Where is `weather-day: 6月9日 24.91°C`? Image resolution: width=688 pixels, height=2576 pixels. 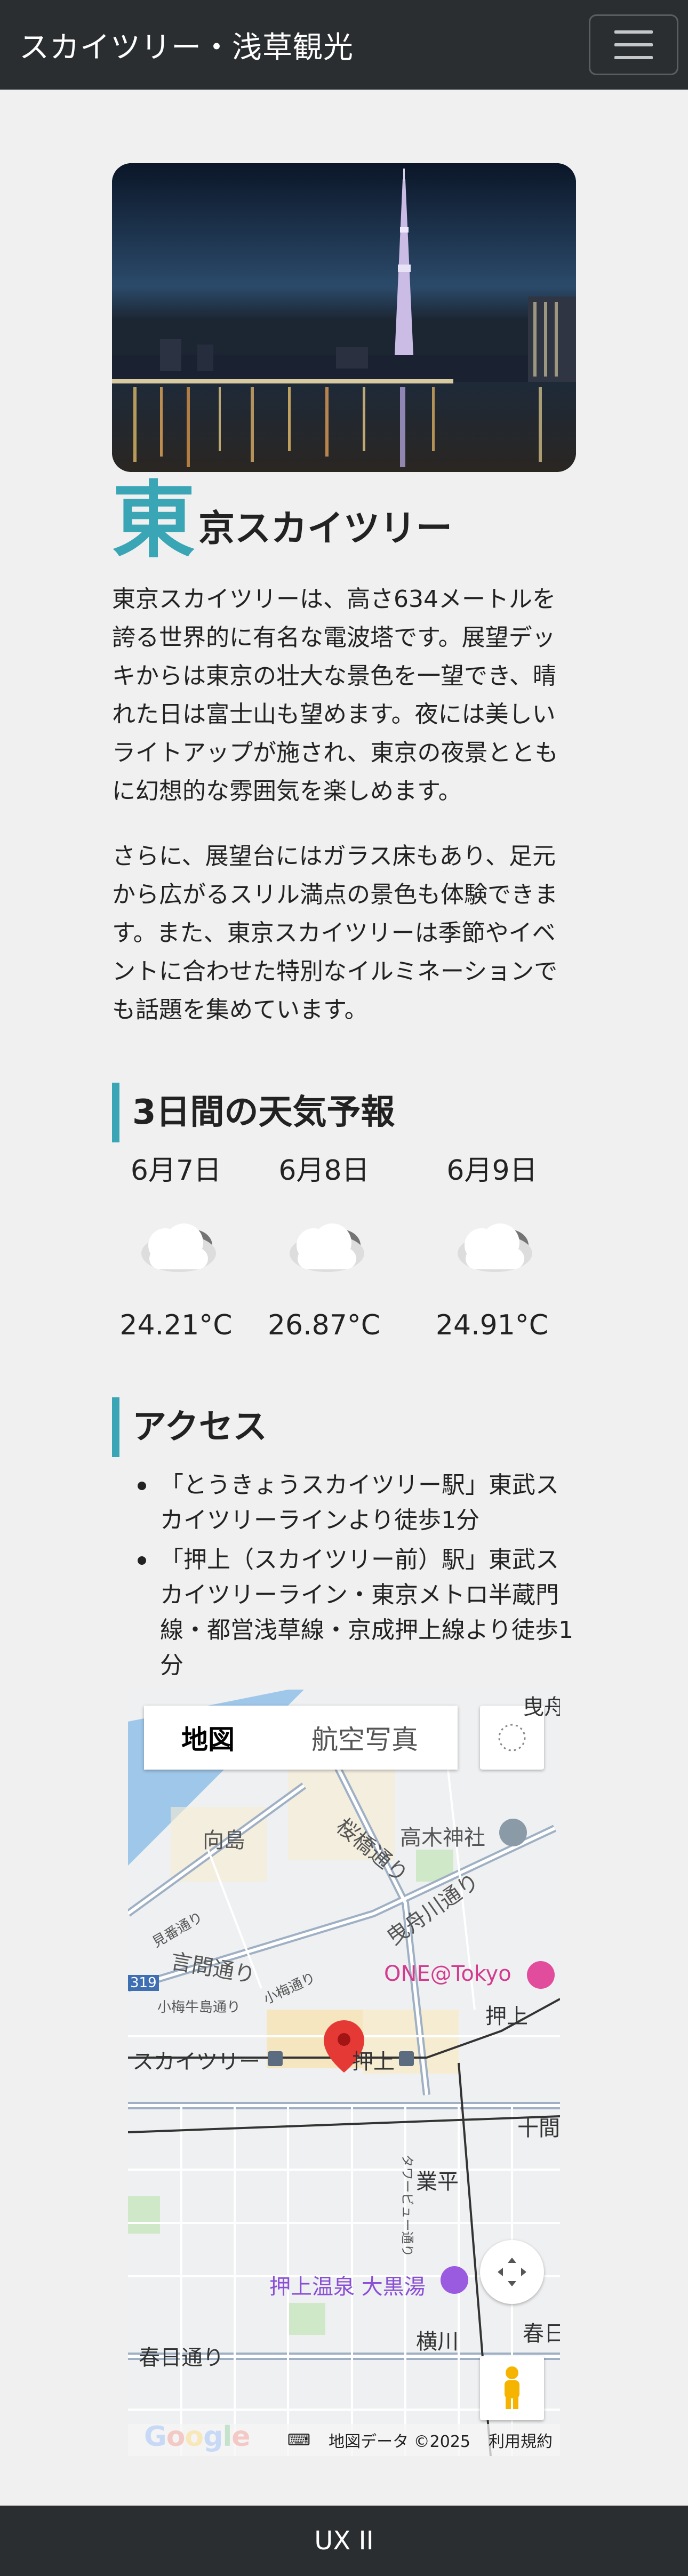 weather-day: 6月9日 24.91°C is located at coordinates (492, 1248).